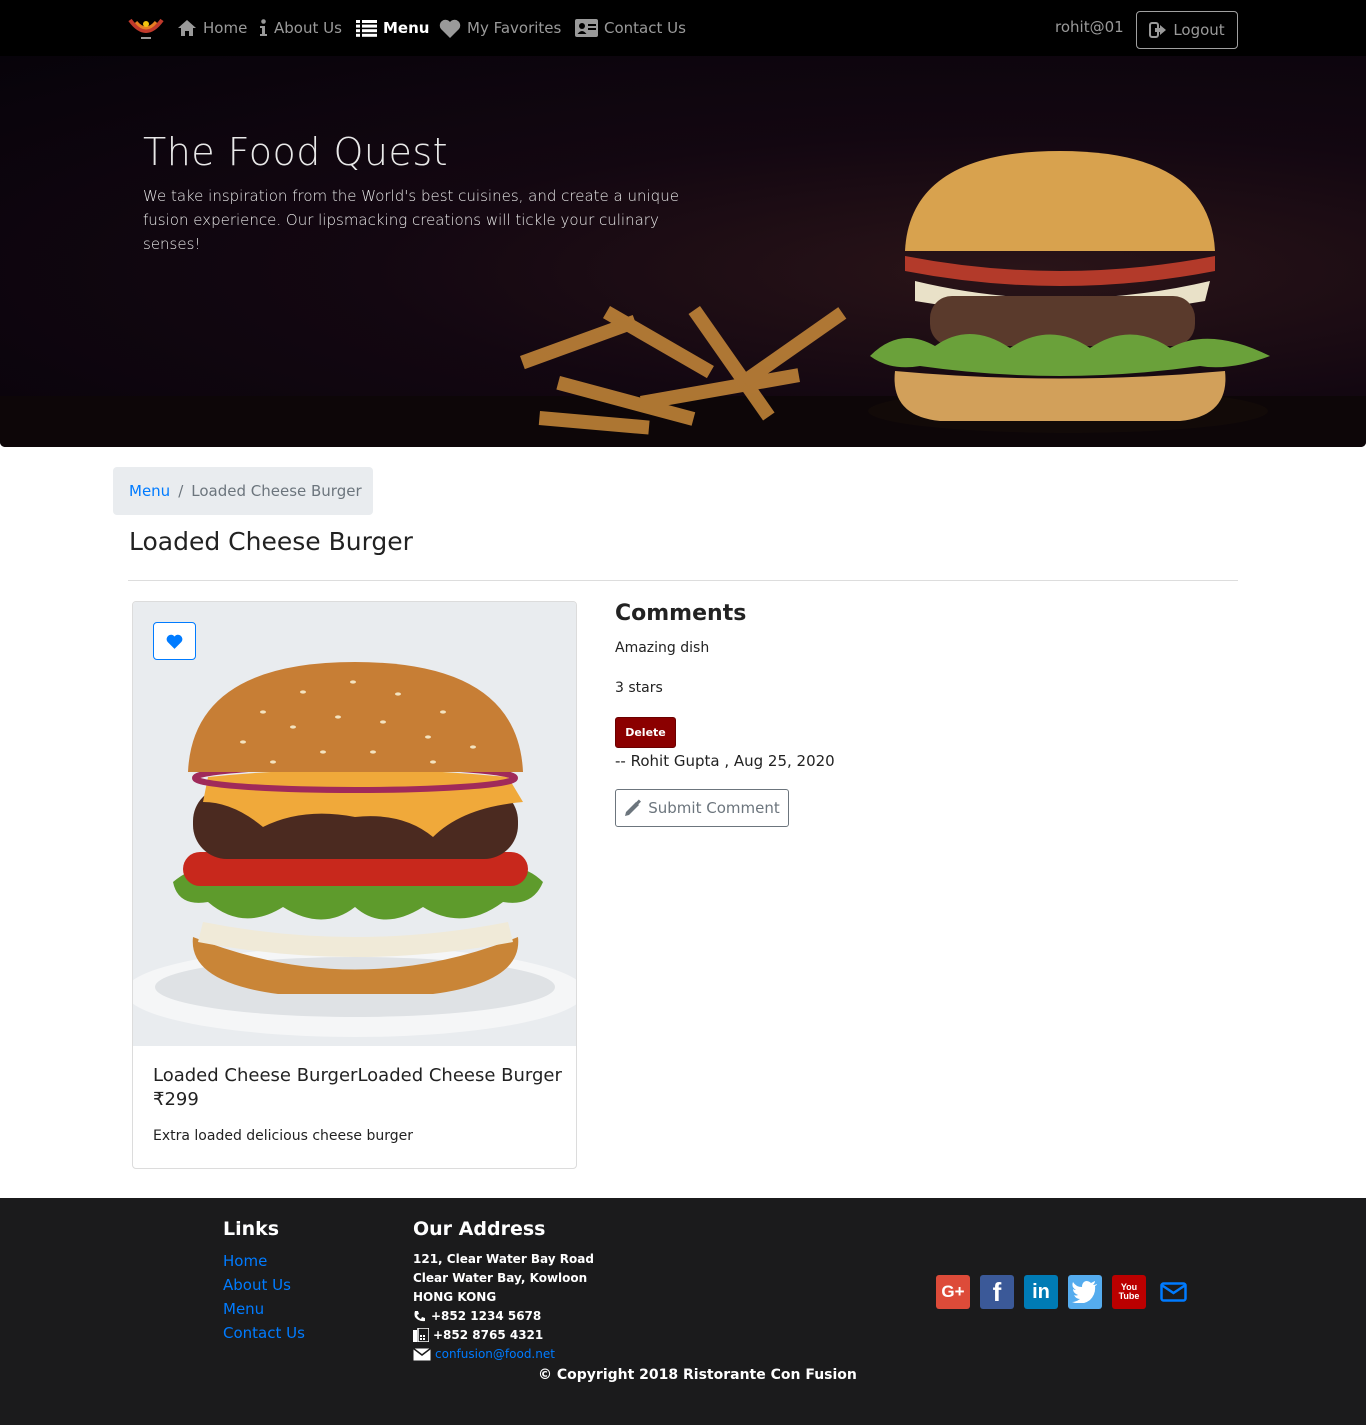 The height and width of the screenshot is (1425, 1366). Describe the element at coordinates (276, 491) in the screenshot. I see `breadcrumb-current: Loaded Cheese Burger` at that location.